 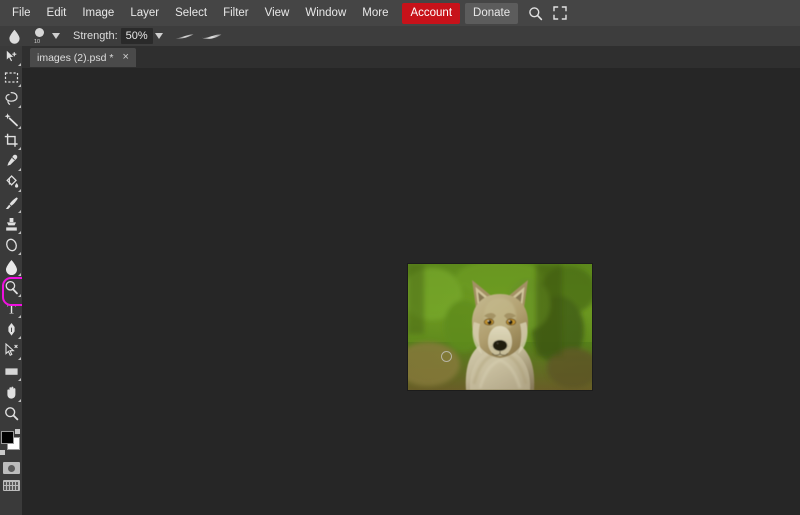 I want to click on wolf-photograph, so click(x=500, y=327).